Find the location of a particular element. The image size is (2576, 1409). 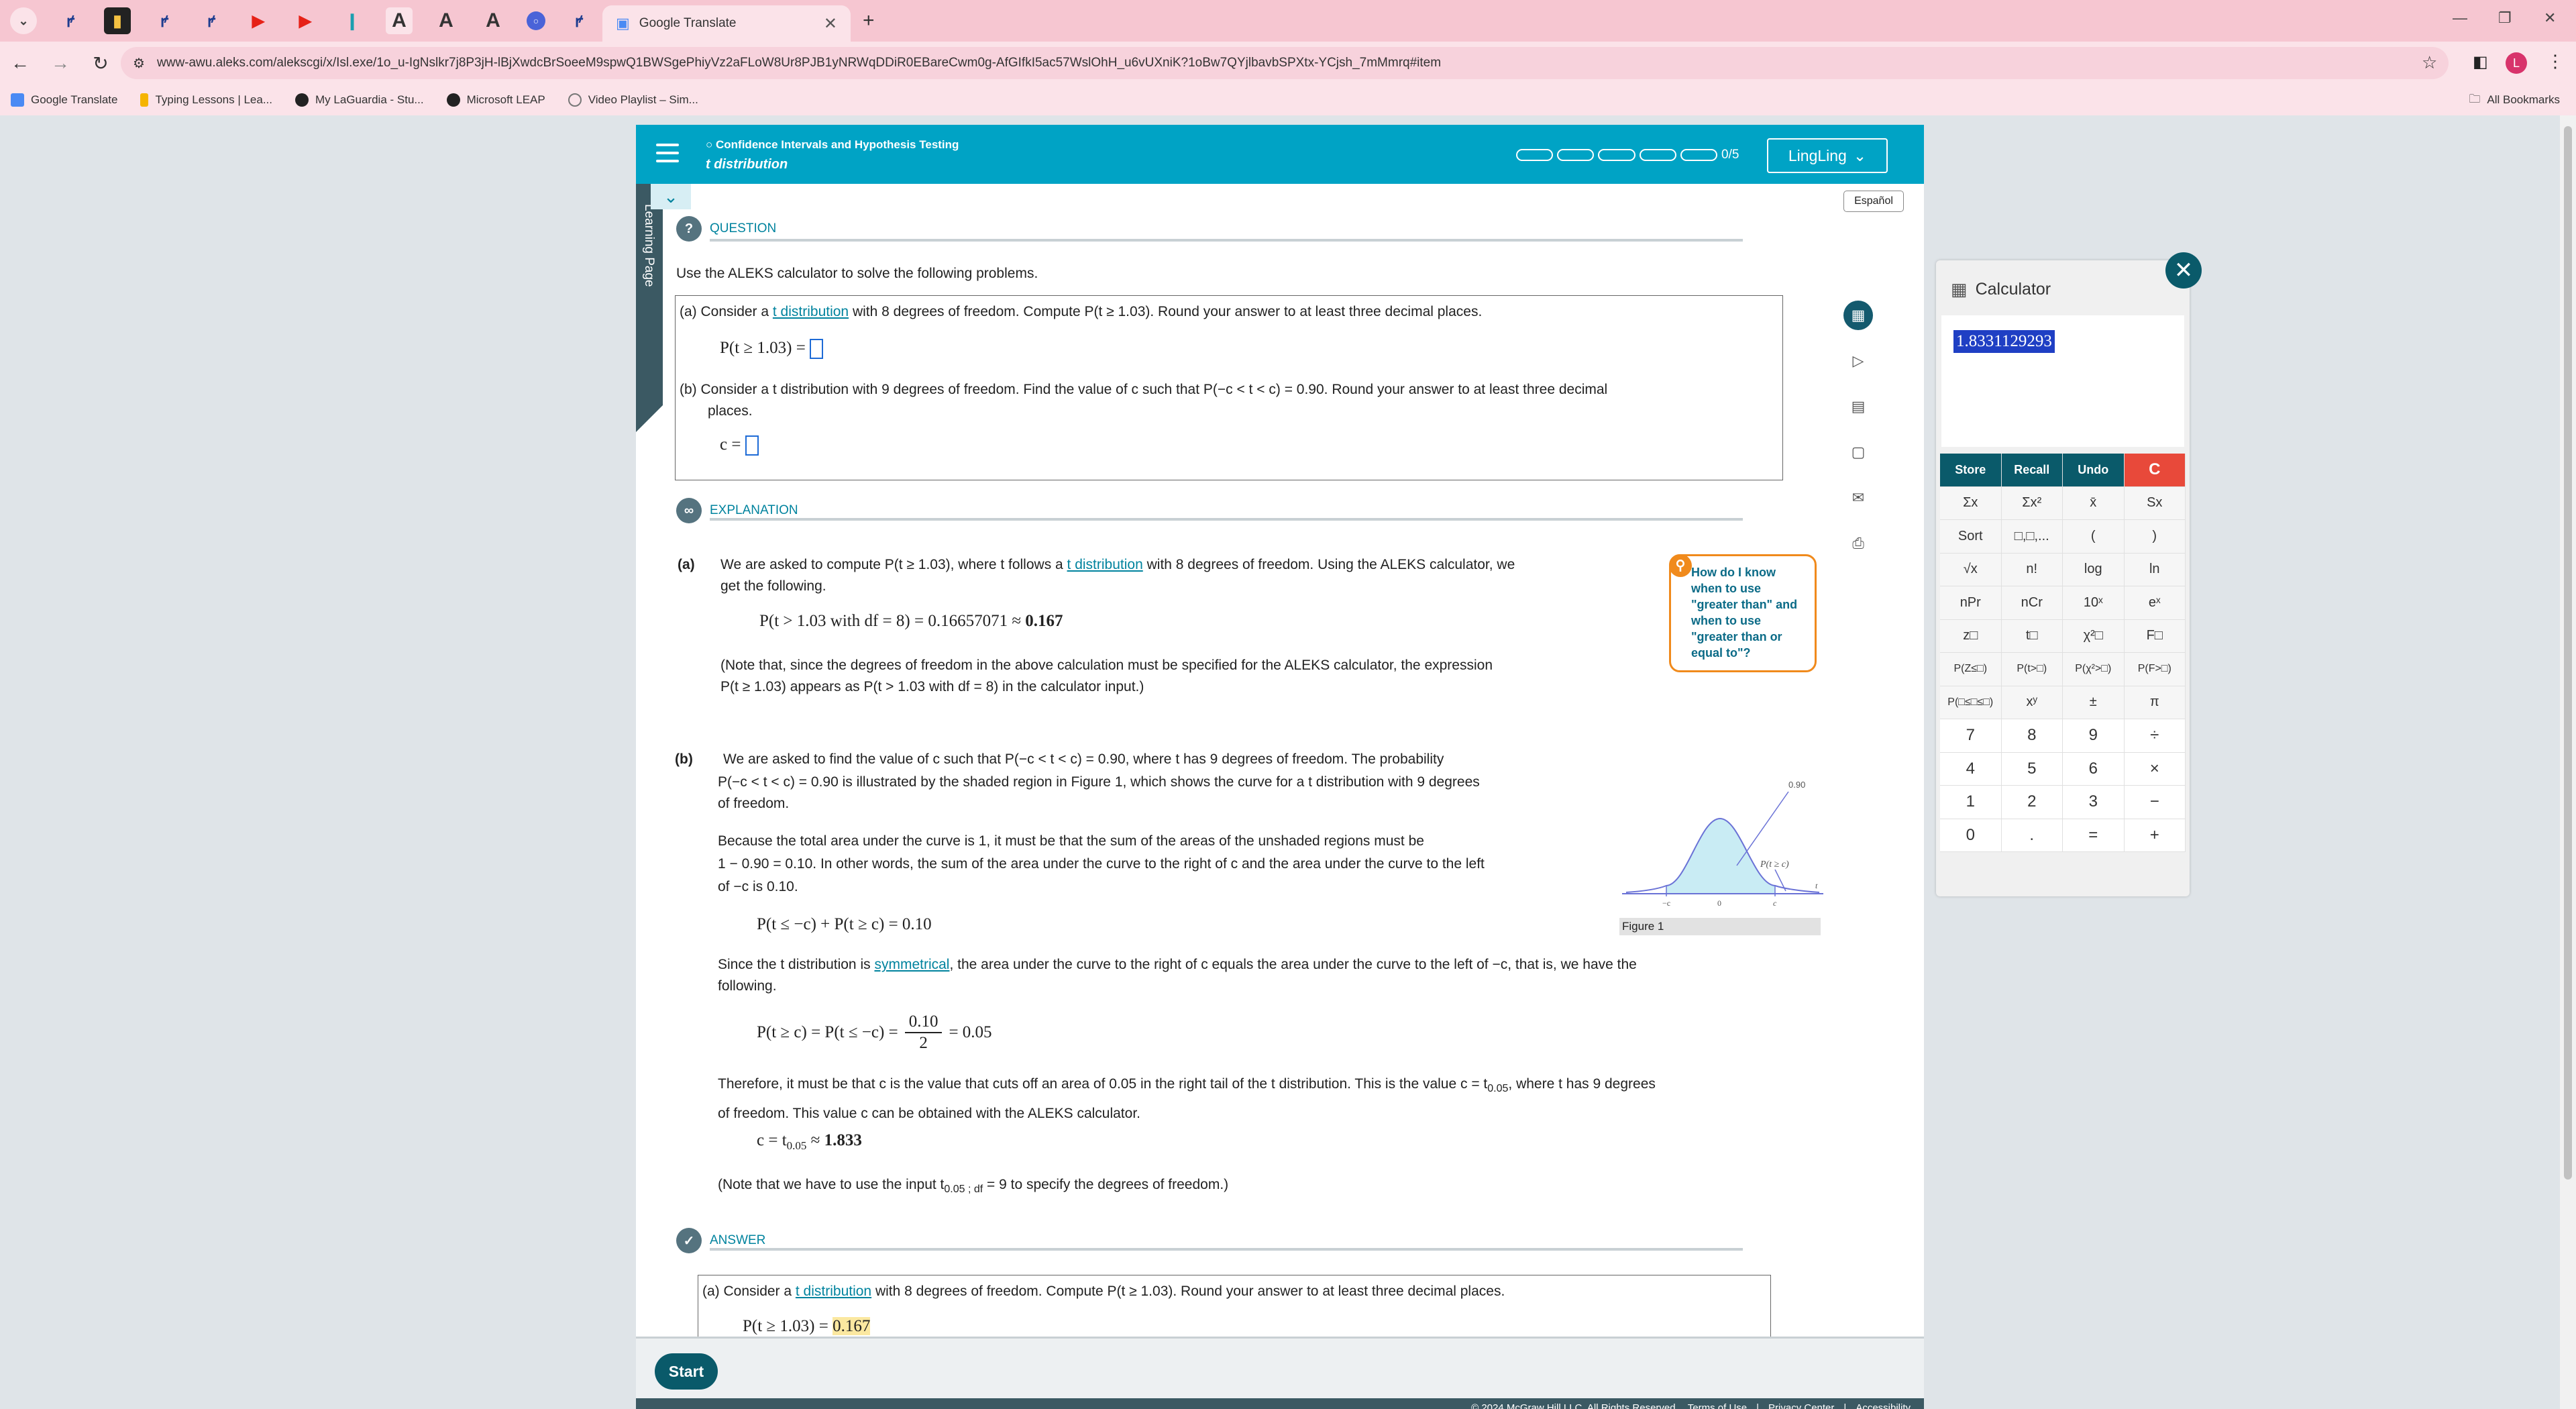

chevron-down-icon: ⌄ is located at coordinates (671, 196).